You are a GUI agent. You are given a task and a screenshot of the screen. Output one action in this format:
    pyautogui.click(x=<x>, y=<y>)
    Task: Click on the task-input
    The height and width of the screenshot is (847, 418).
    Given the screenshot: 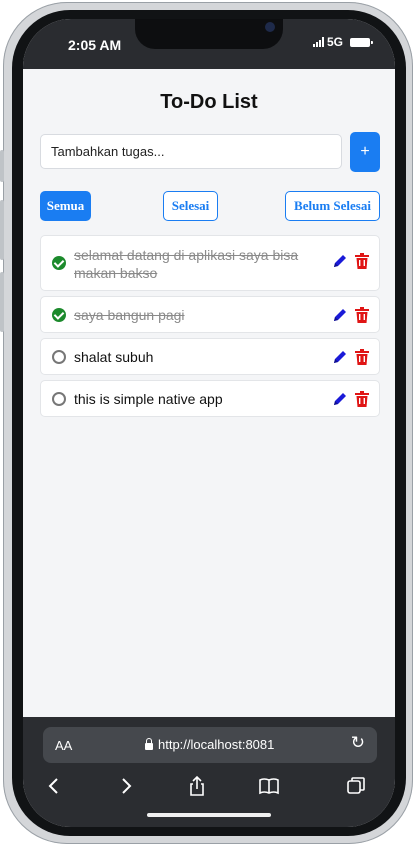 What is the action you would take?
    pyautogui.click(x=191, y=151)
    